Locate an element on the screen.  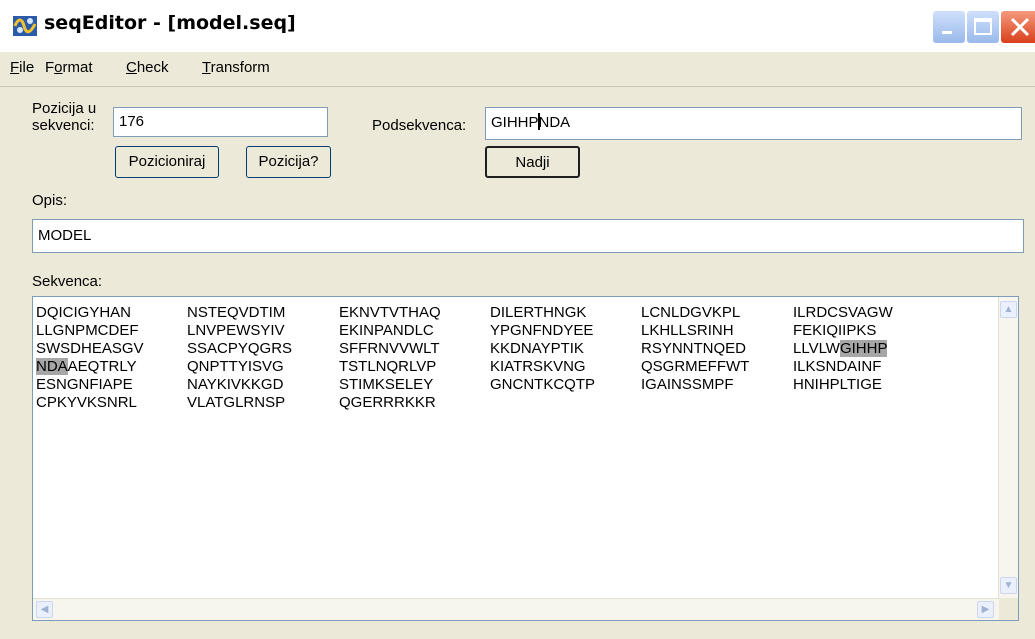
find-button: Nadji is located at coordinates (532, 162).